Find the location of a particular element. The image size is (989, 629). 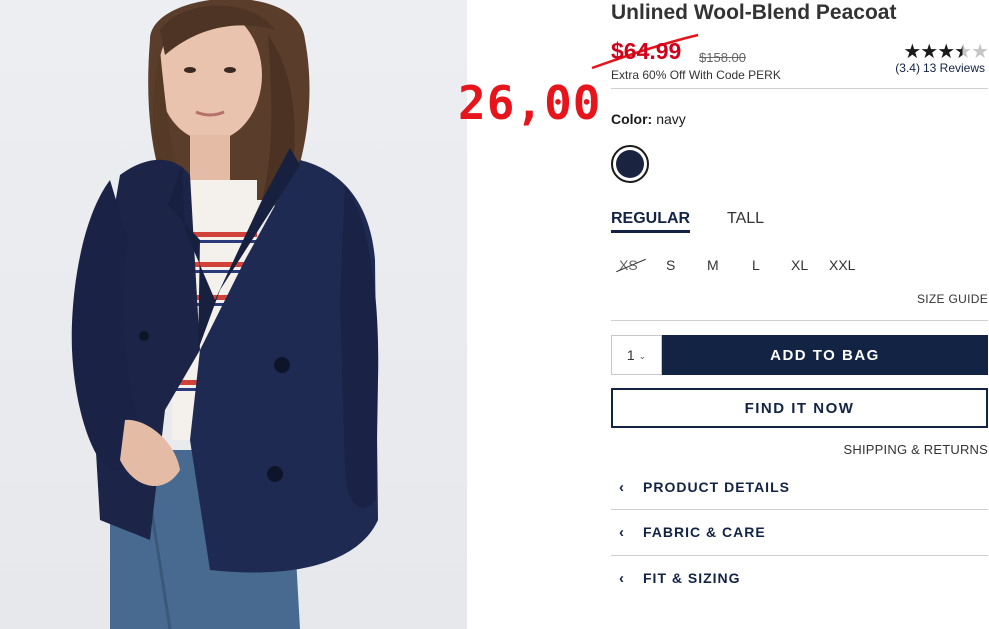

accordion-fit-sizing: ‹ FIT & SIZING is located at coordinates (799, 578).